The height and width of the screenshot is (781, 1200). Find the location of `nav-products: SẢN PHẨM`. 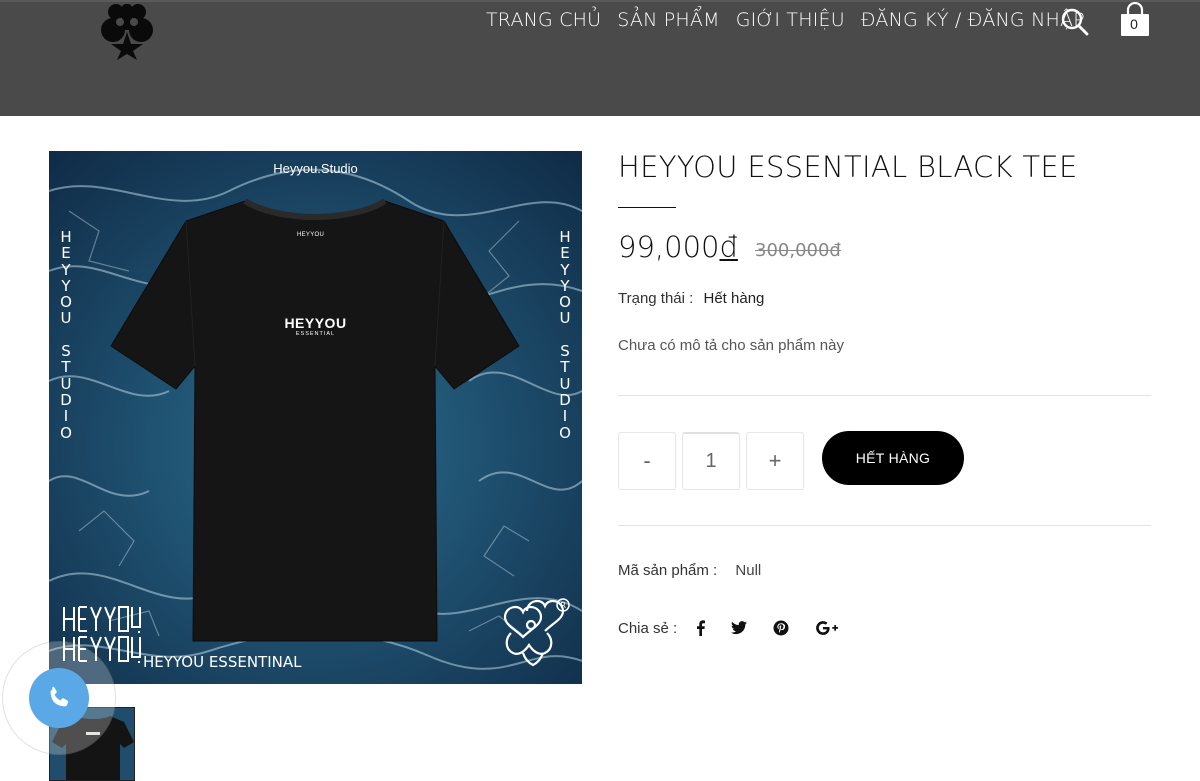

nav-products: SẢN PHẨM is located at coordinates (668, 20).